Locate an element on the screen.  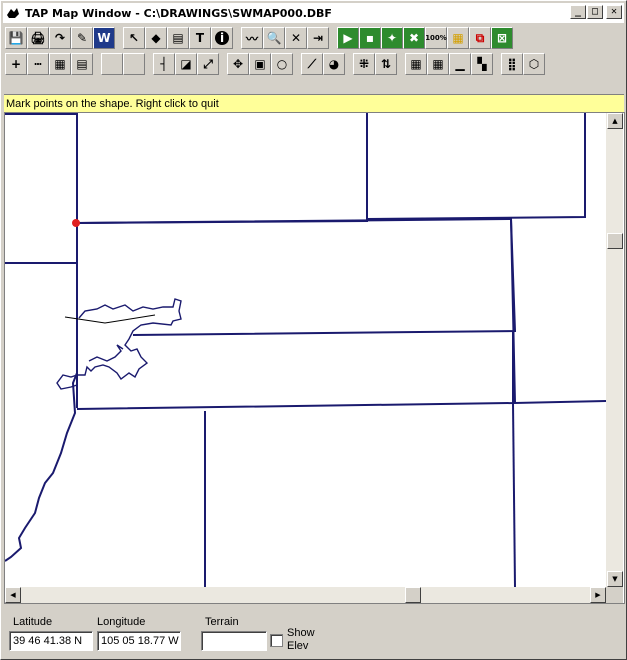
scroll-corner is located at coordinates (614, 595).